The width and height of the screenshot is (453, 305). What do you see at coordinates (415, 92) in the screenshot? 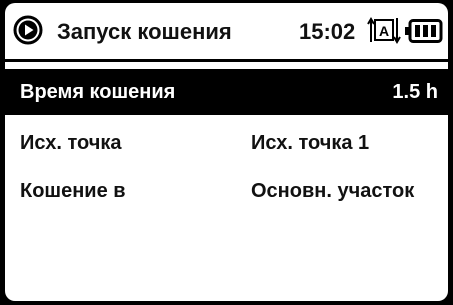
I see `row-value: 1.5 h` at bounding box center [415, 92].